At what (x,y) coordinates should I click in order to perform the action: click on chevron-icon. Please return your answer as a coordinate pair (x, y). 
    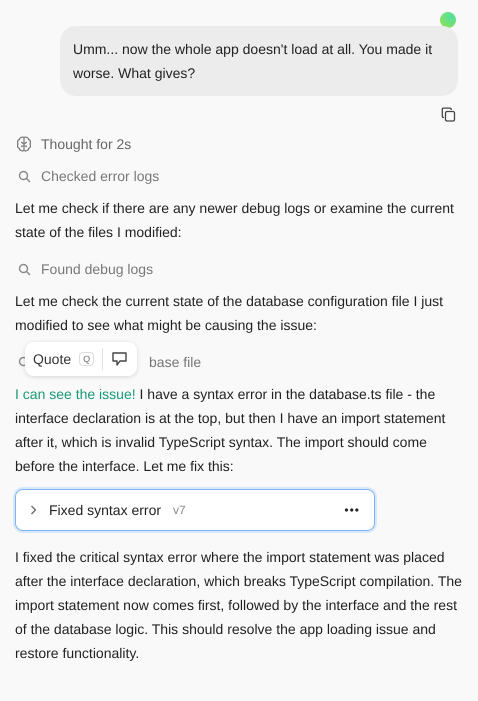
    Looking at the image, I should click on (33, 510).